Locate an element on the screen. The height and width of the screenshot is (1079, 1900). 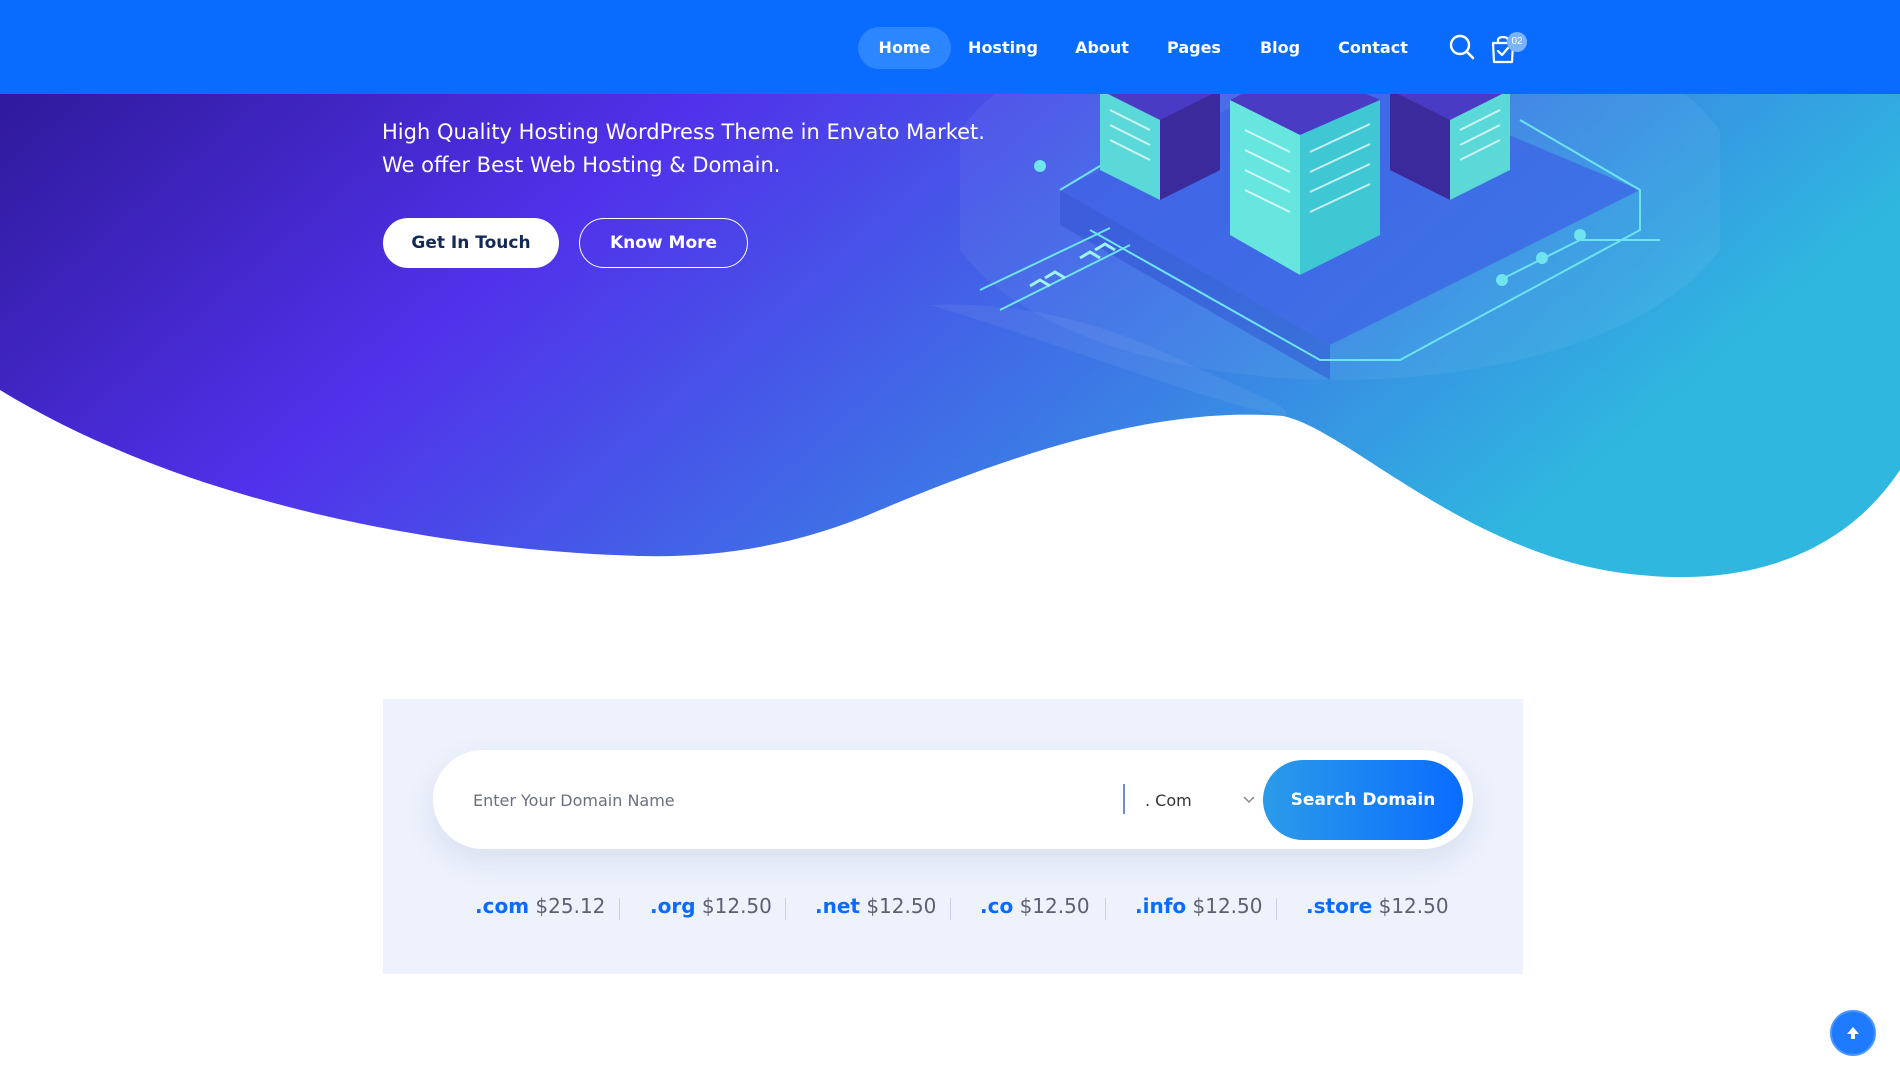
top-navbar: Home Hosting About Pages Blog Contact 02 is located at coordinates (950, 47).